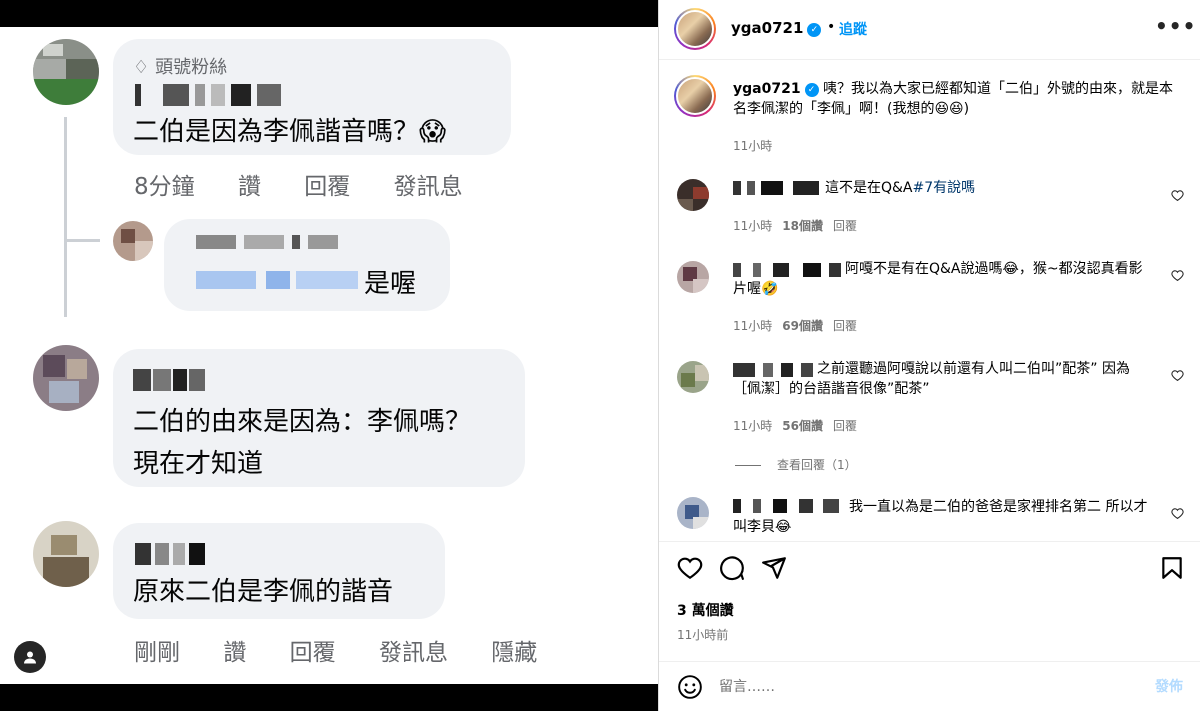 This screenshot has height=711, width=1200. Describe the element at coordinates (938, 279) in the screenshot. I see `comment-text: 阿嘎不是有在Q&A說過嗎😂，猴~都沒認真看影片喔🤣` at that location.